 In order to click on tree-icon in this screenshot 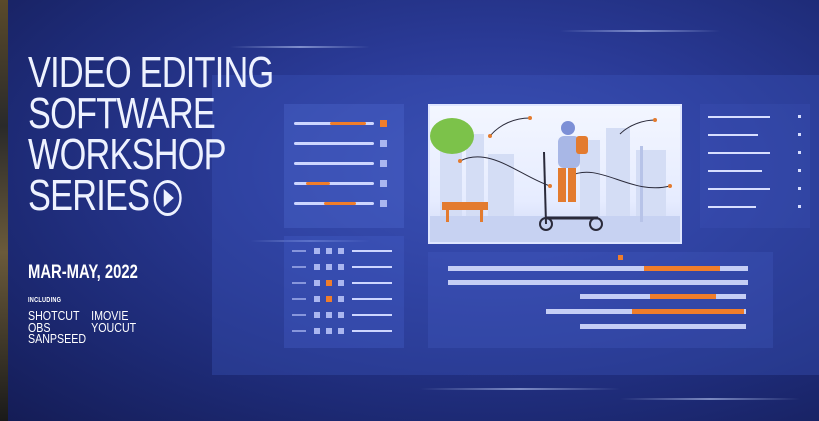, I will do `click(452, 136)`.